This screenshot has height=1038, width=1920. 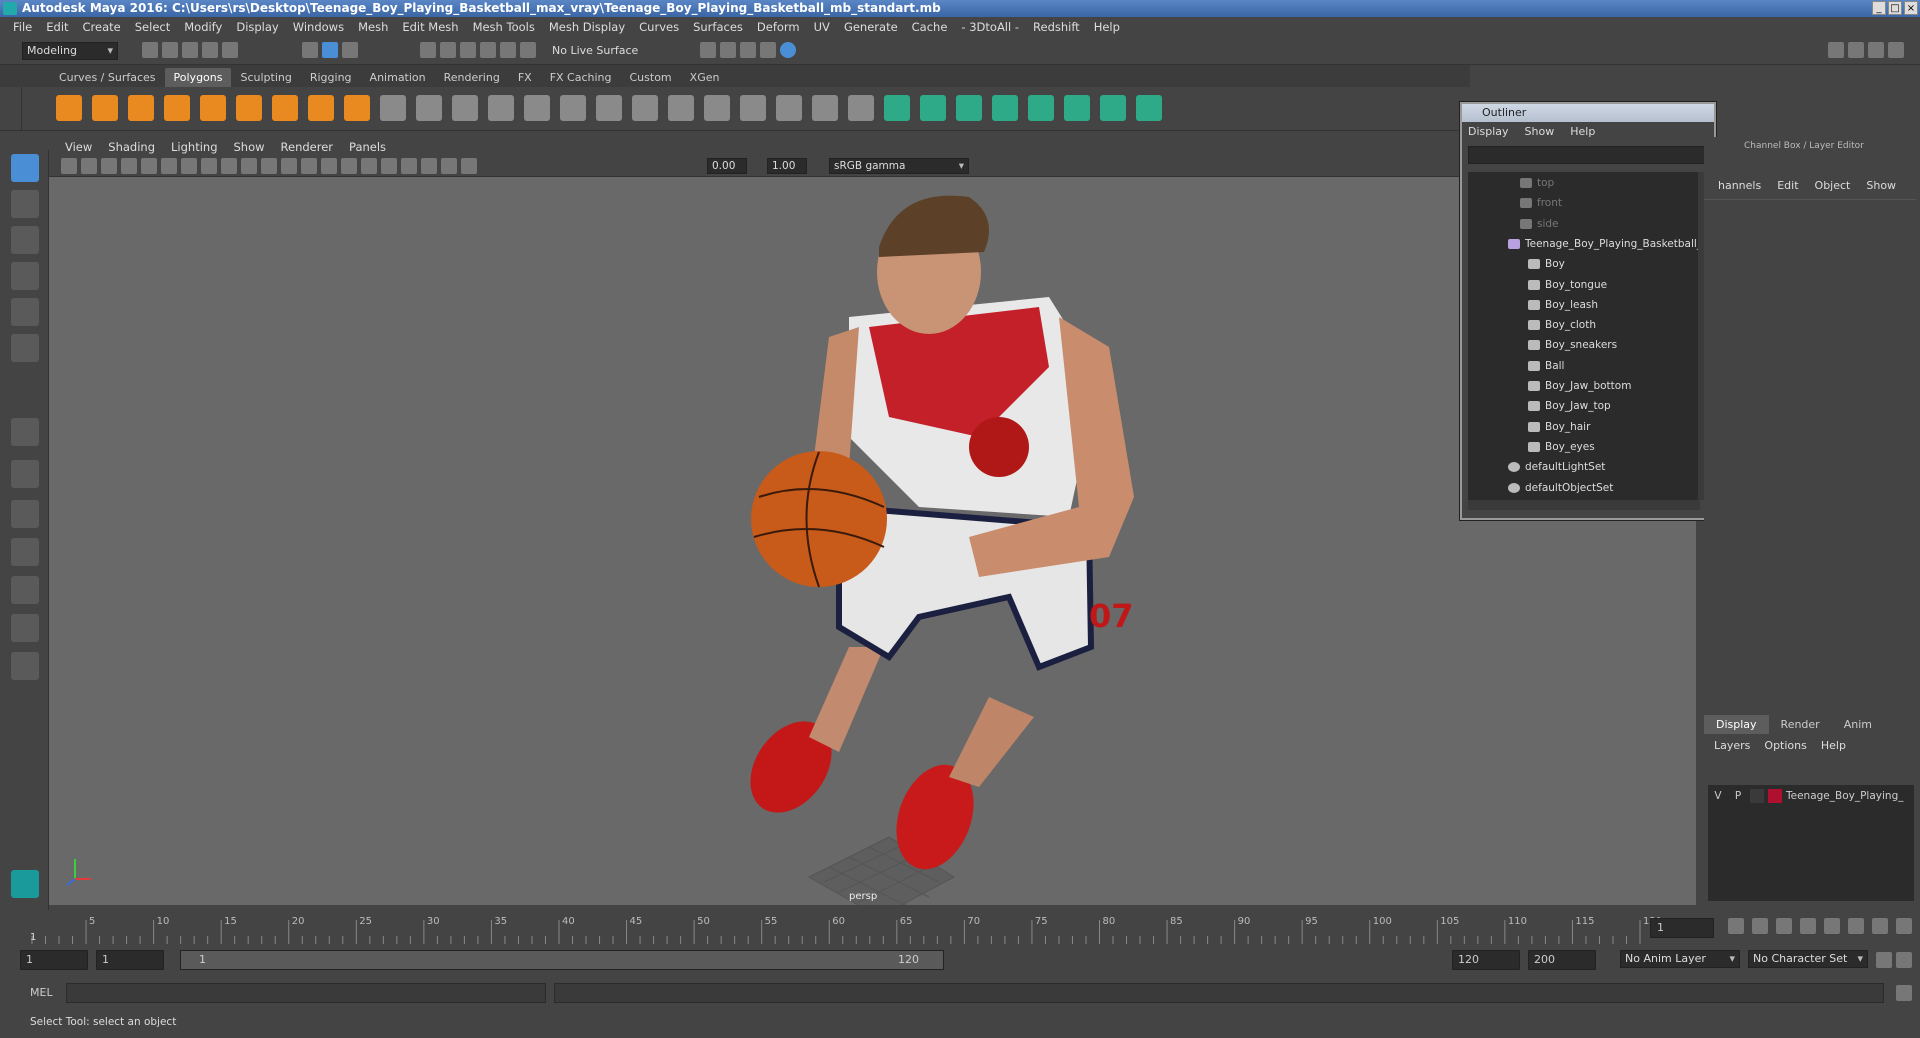 I want to click on outliner-menu-show: Show, so click(x=1540, y=132).